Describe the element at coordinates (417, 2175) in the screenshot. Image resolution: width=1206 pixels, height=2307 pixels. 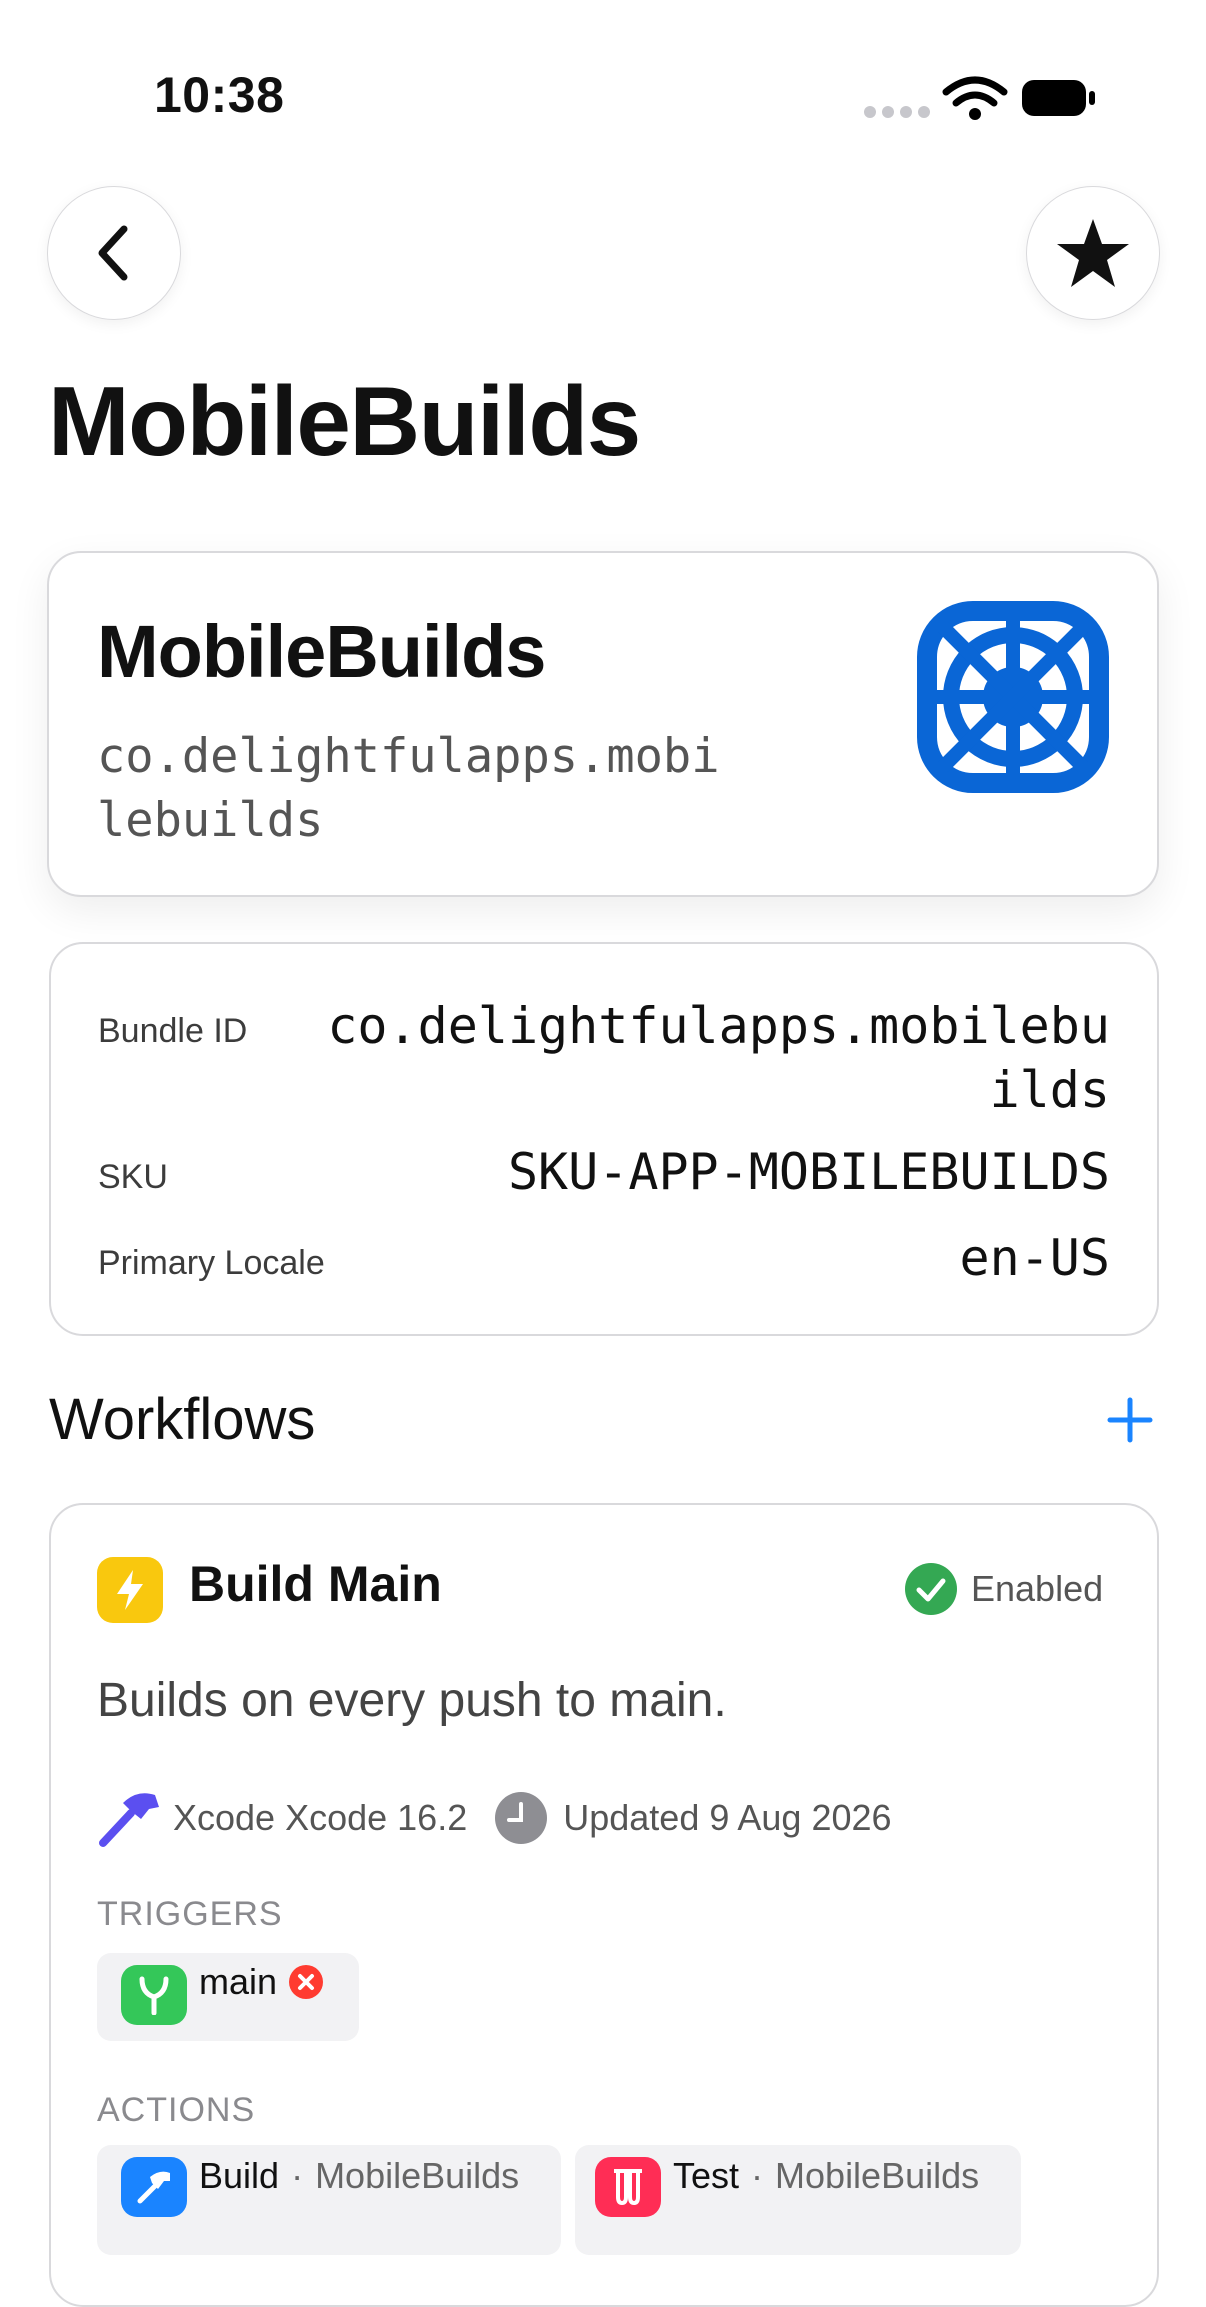
I see `action-build-target: MobileBuilds` at that location.